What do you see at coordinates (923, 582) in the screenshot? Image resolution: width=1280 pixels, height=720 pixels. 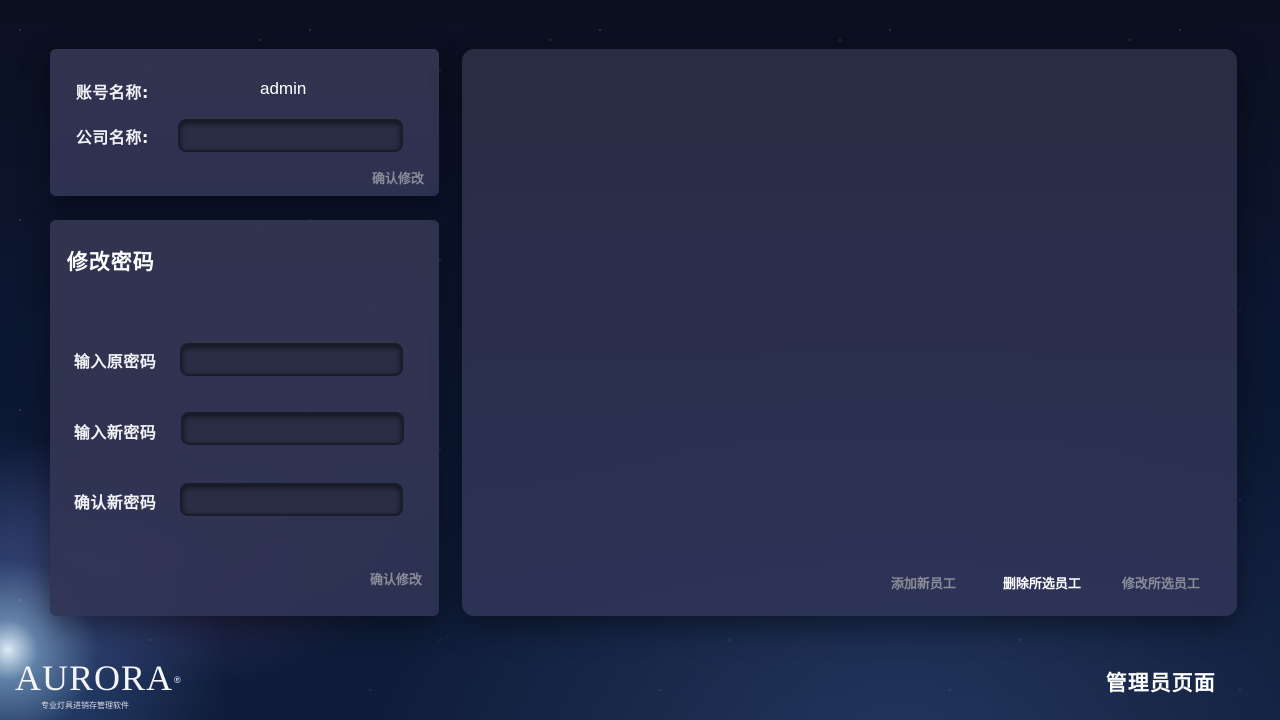 I see `add-staff-button: 添加新员工` at bounding box center [923, 582].